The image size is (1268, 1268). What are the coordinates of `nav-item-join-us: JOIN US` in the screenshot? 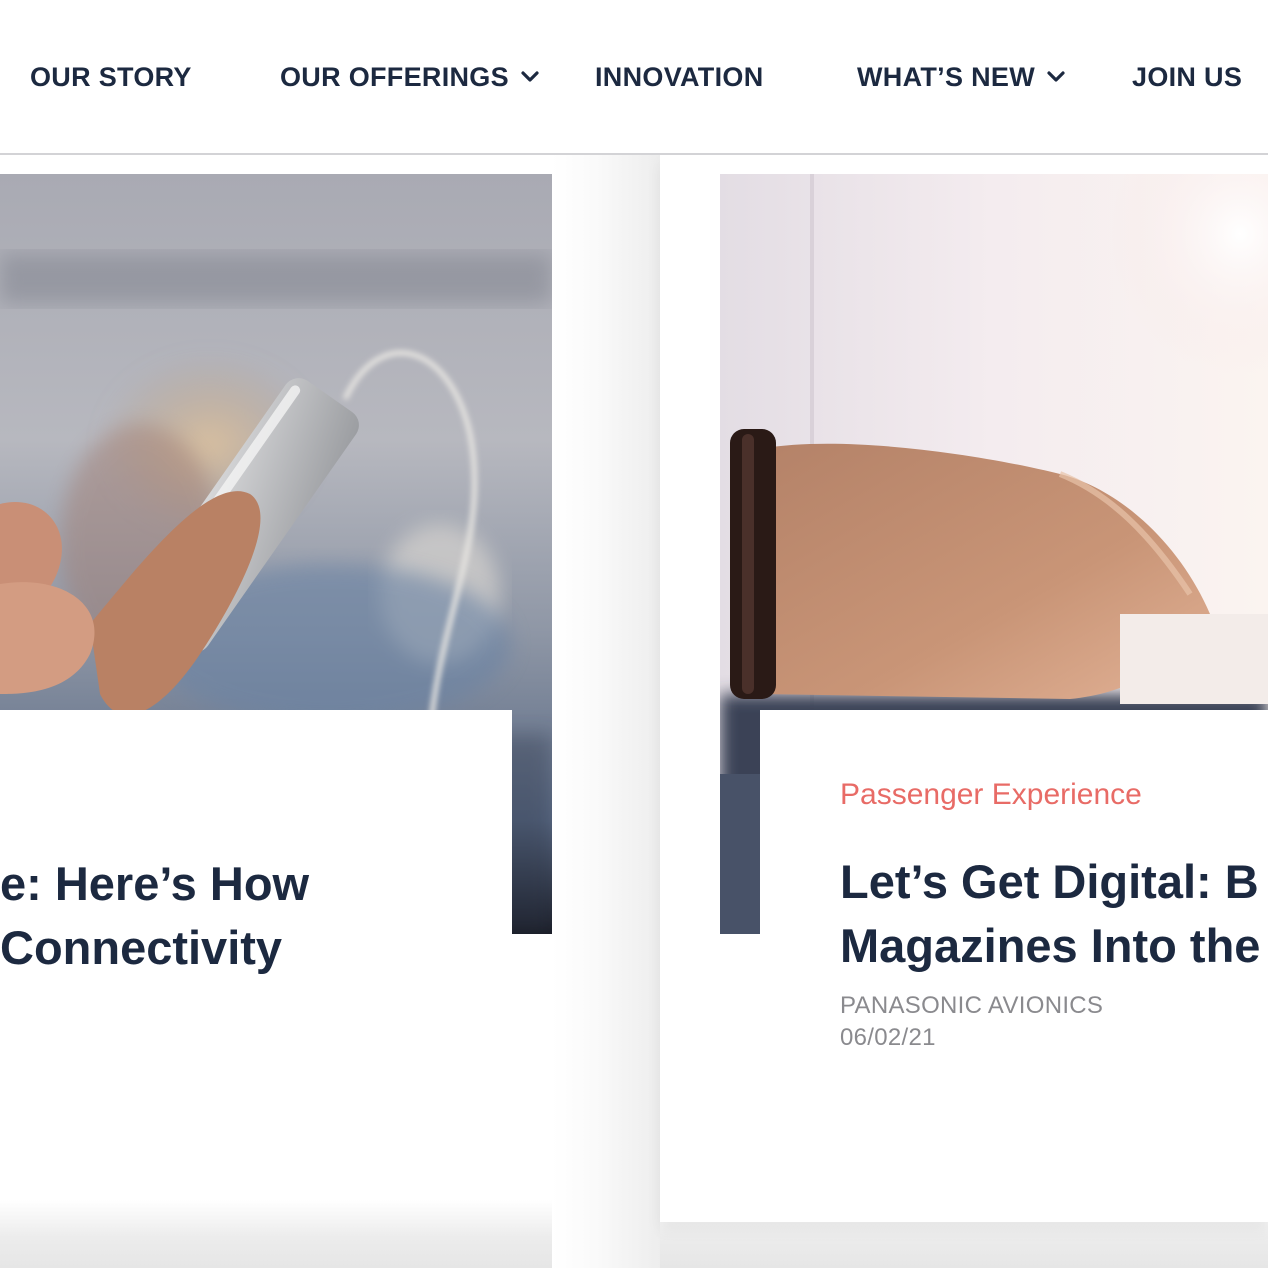 It's located at (1187, 77).